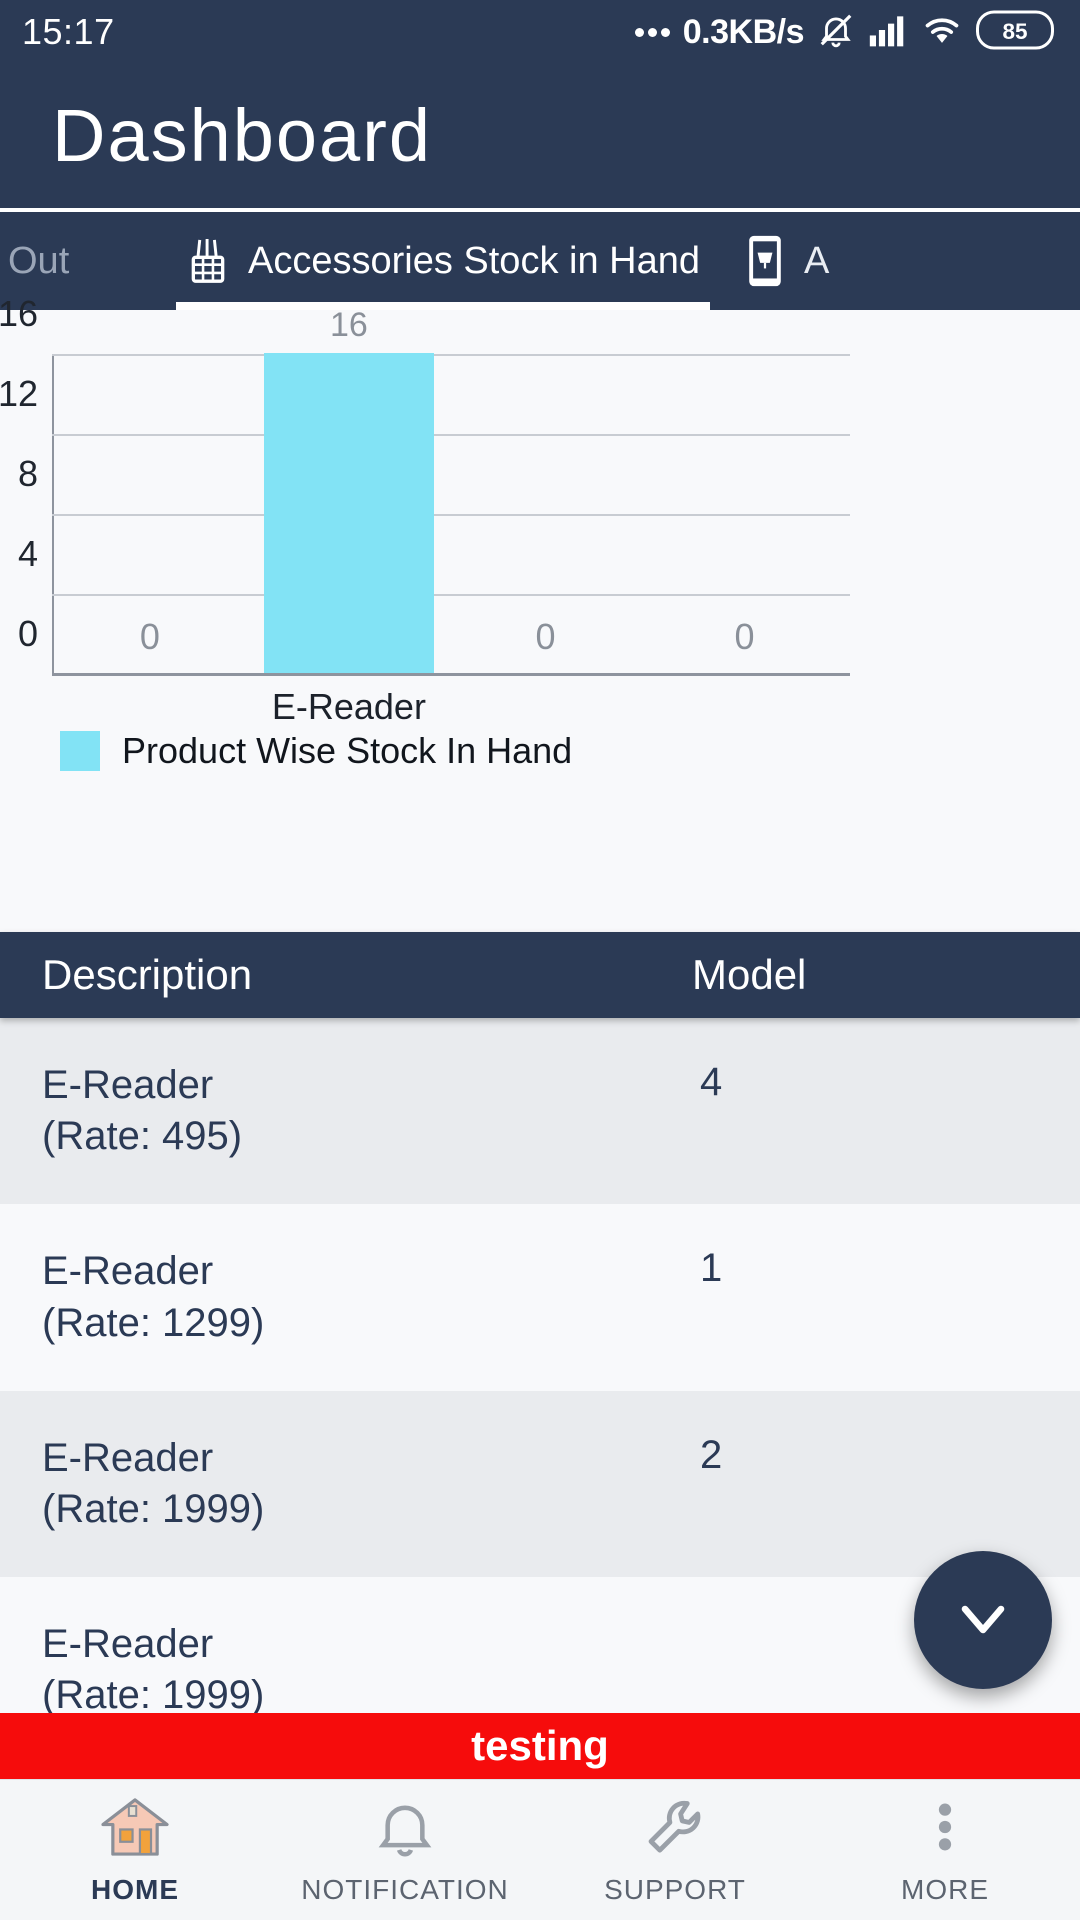  I want to click on nav-item-support: SUPPORT, so click(675, 1850).